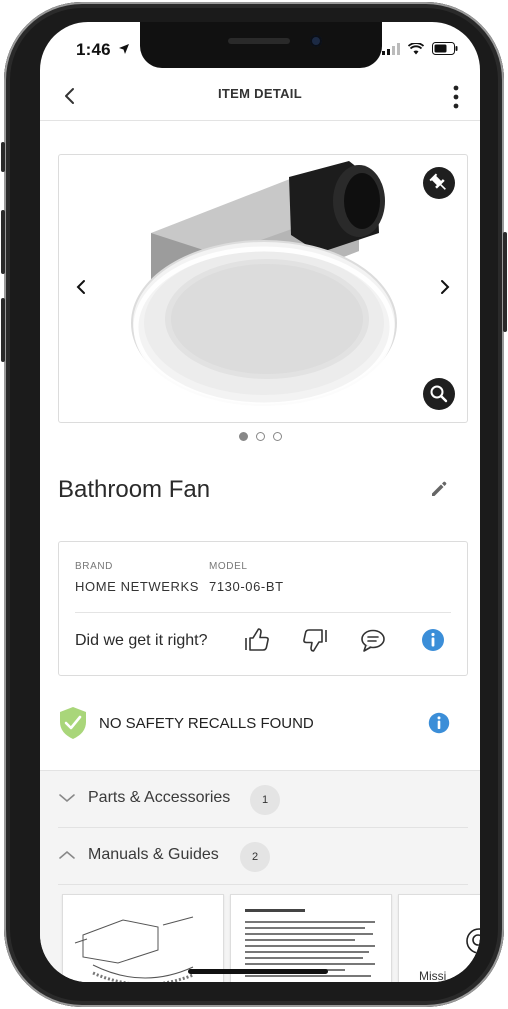  I want to click on carousel-pagination, so click(260, 436).